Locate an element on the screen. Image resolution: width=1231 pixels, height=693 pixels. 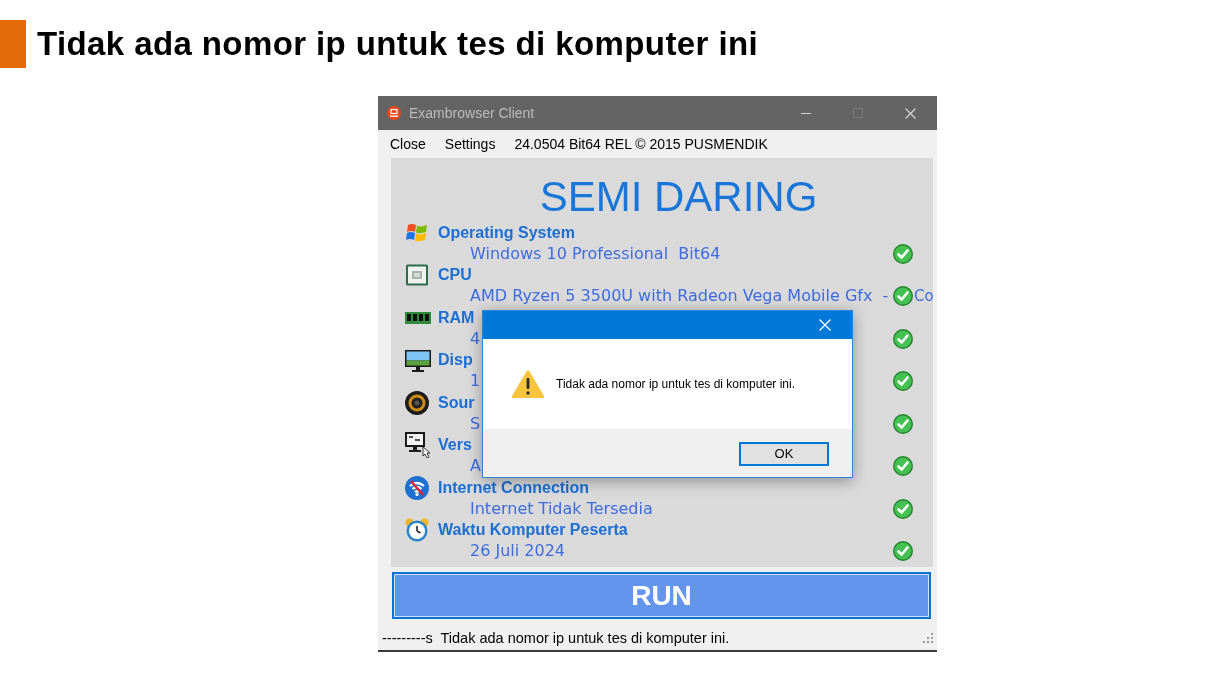
spec-title: Waktu Komputer Peserta is located at coordinates (533, 530).